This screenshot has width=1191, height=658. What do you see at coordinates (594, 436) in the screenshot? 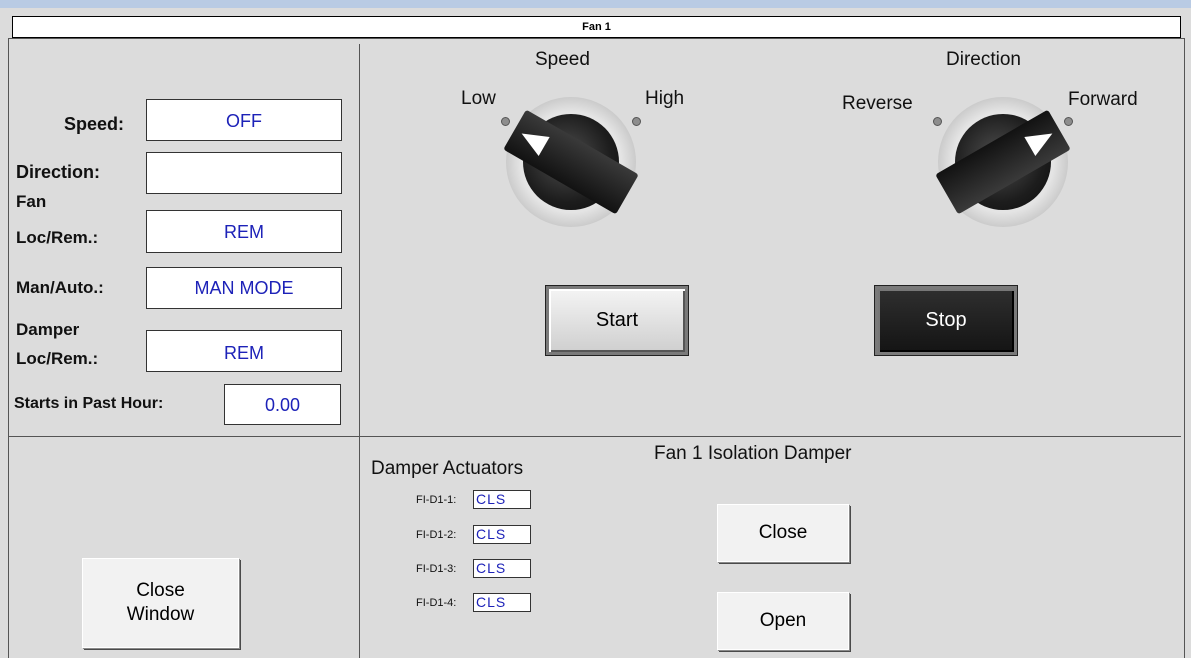
I see `panel-divider-horizontal` at bounding box center [594, 436].